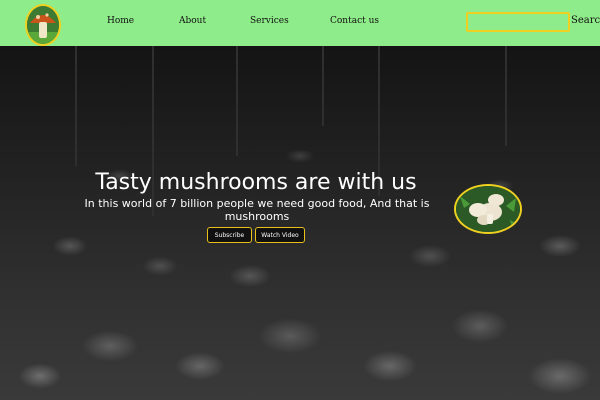 The height and width of the screenshot is (400, 600). What do you see at coordinates (585, 20) in the screenshot?
I see `search-button: Search` at bounding box center [585, 20].